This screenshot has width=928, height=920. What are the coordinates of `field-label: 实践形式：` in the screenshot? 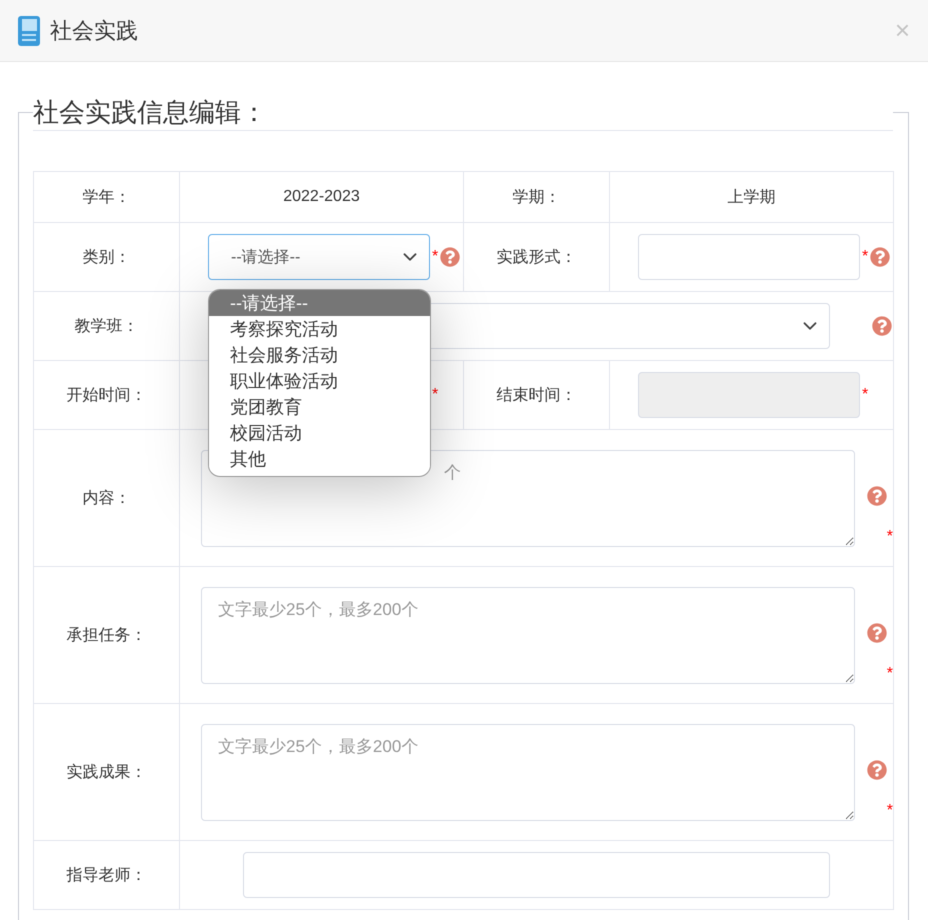 It's located at (536, 257).